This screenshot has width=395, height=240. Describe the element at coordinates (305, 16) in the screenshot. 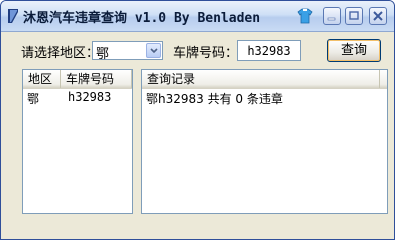

I see `shirt-icon` at that location.